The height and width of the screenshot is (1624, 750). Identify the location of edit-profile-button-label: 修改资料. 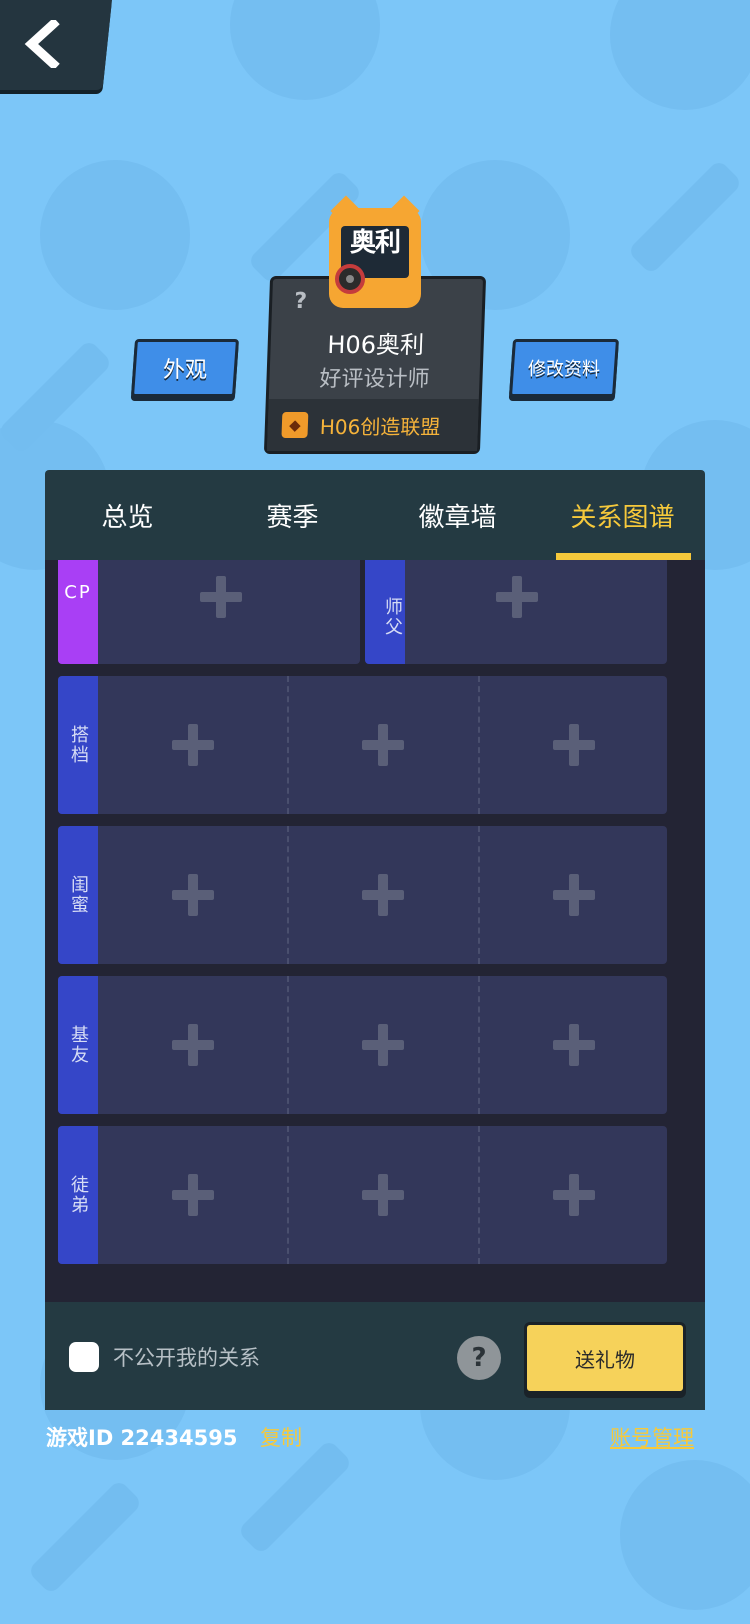
(564, 369).